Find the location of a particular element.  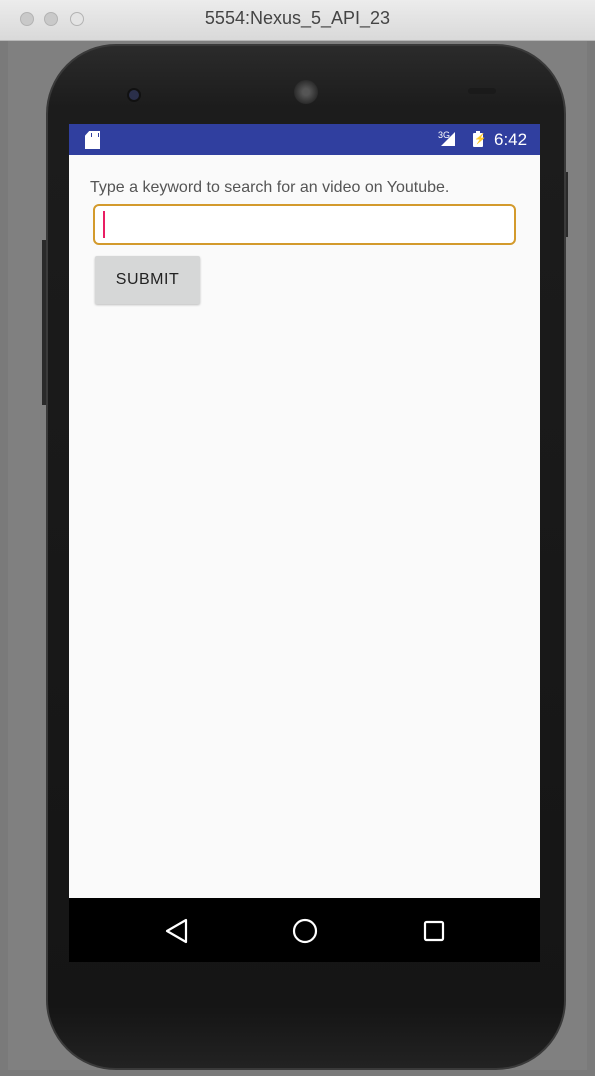

front-camera-icon is located at coordinates (134, 95).